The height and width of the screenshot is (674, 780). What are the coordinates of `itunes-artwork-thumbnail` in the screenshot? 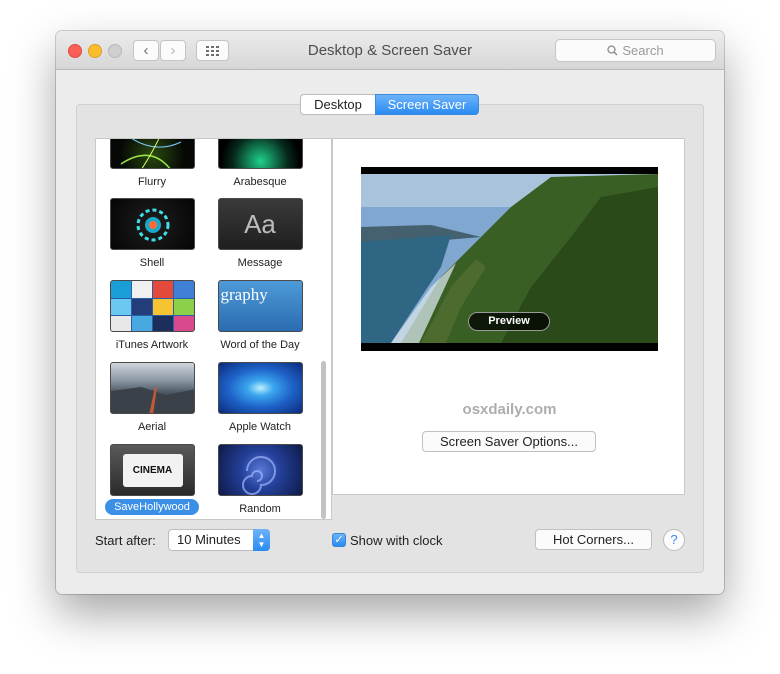 It's located at (152, 306).